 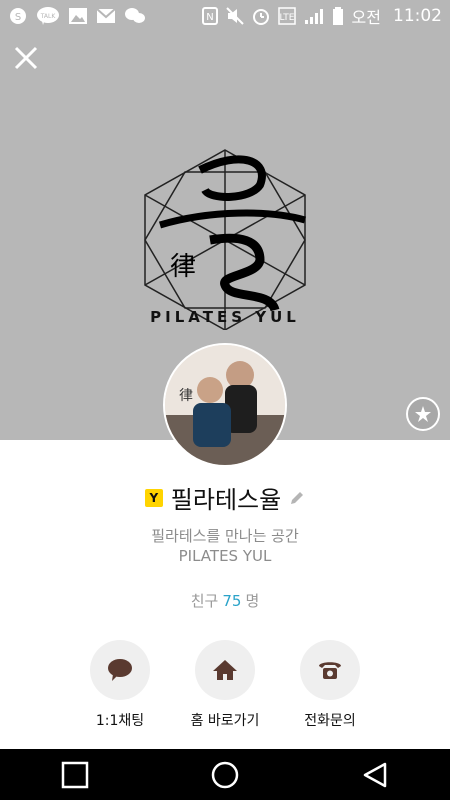 I want to click on close-icon, so click(x=26, y=58).